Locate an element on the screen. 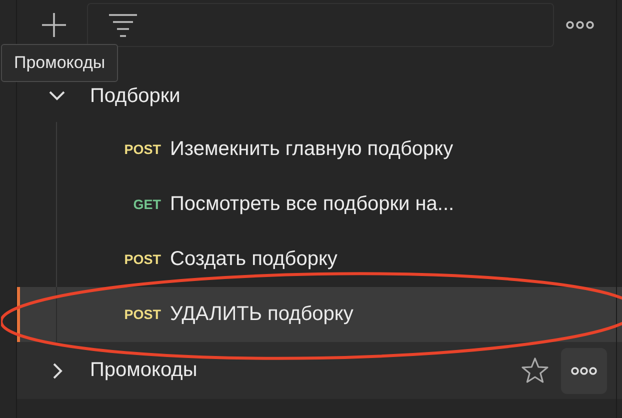 Image resolution: width=622 pixels, height=418 pixels. request-name: Создать подборку is located at coordinates (254, 259).